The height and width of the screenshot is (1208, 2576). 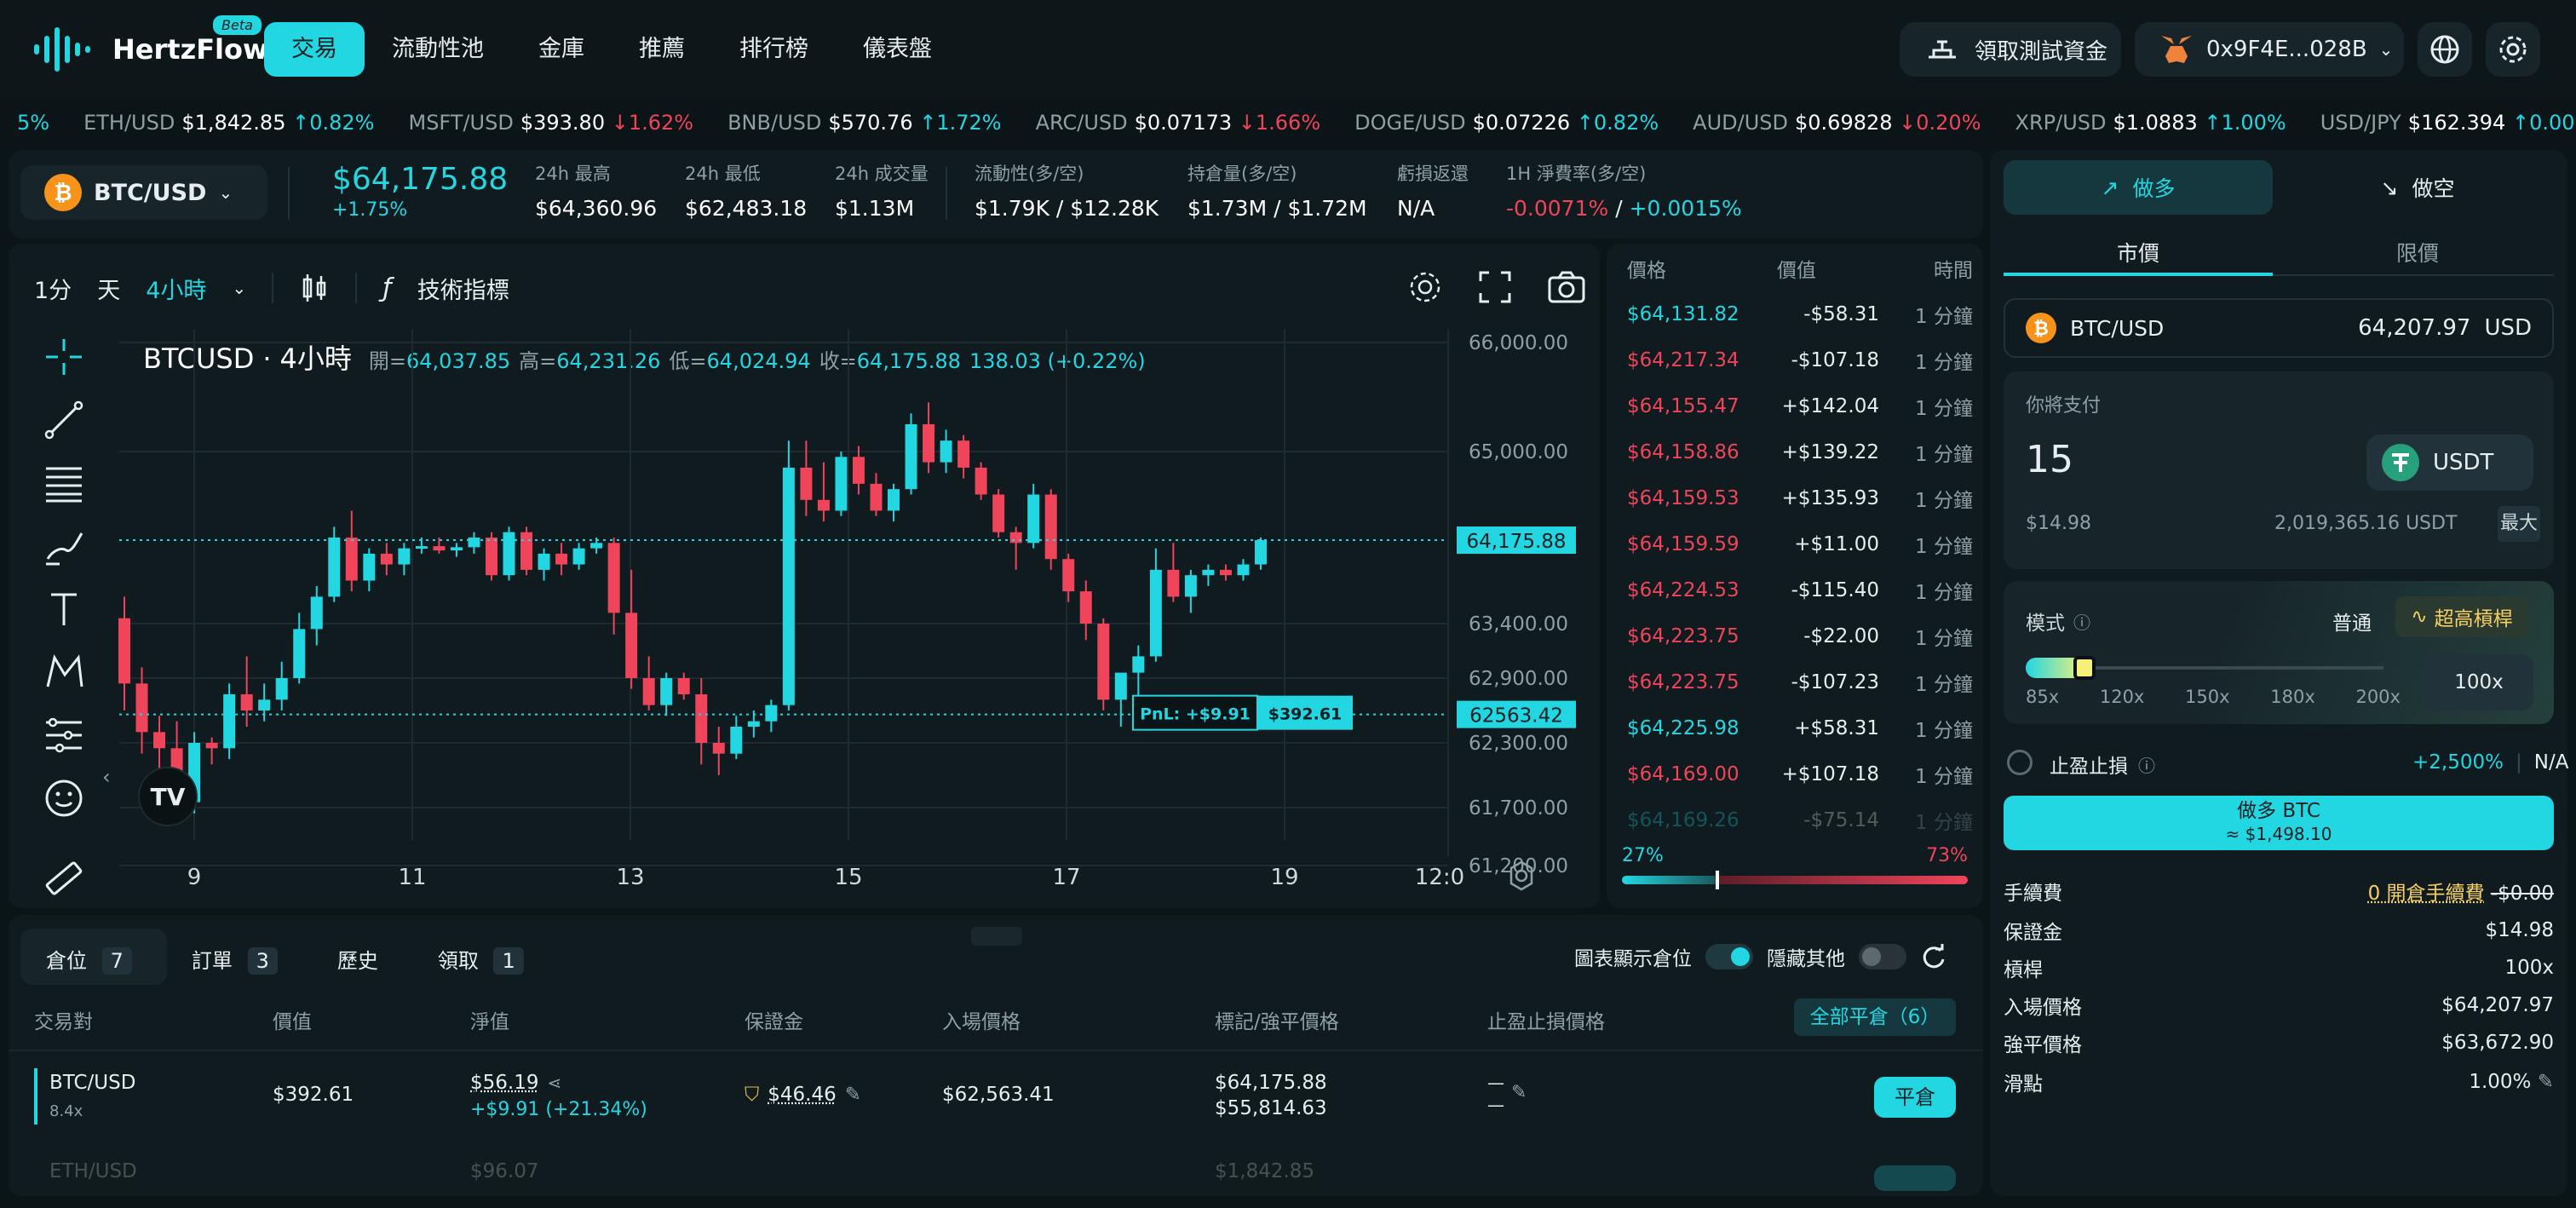 What do you see at coordinates (630, 877) in the screenshot?
I see `x-tick-label: 13` at bounding box center [630, 877].